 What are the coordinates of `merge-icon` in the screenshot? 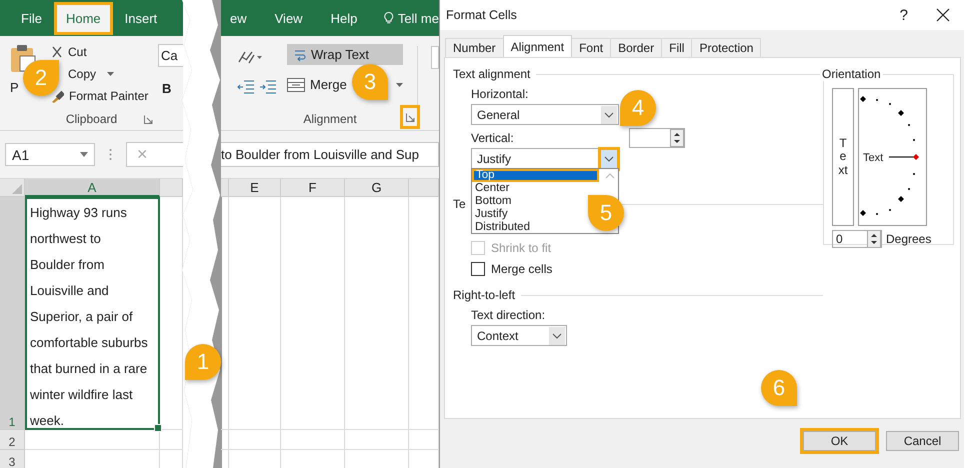 It's located at (296, 85).